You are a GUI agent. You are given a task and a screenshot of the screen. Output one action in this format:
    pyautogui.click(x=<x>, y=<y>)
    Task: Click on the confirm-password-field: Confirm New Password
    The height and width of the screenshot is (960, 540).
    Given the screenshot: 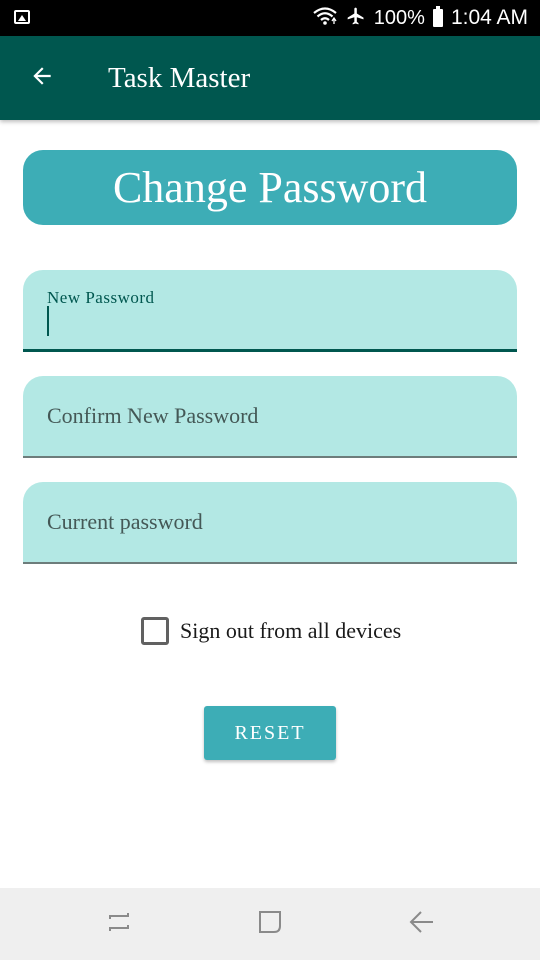 What is the action you would take?
    pyautogui.click(x=270, y=417)
    